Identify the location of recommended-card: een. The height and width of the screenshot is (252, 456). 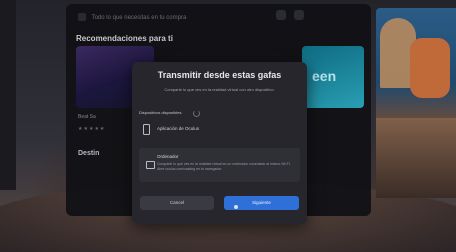
(333, 77).